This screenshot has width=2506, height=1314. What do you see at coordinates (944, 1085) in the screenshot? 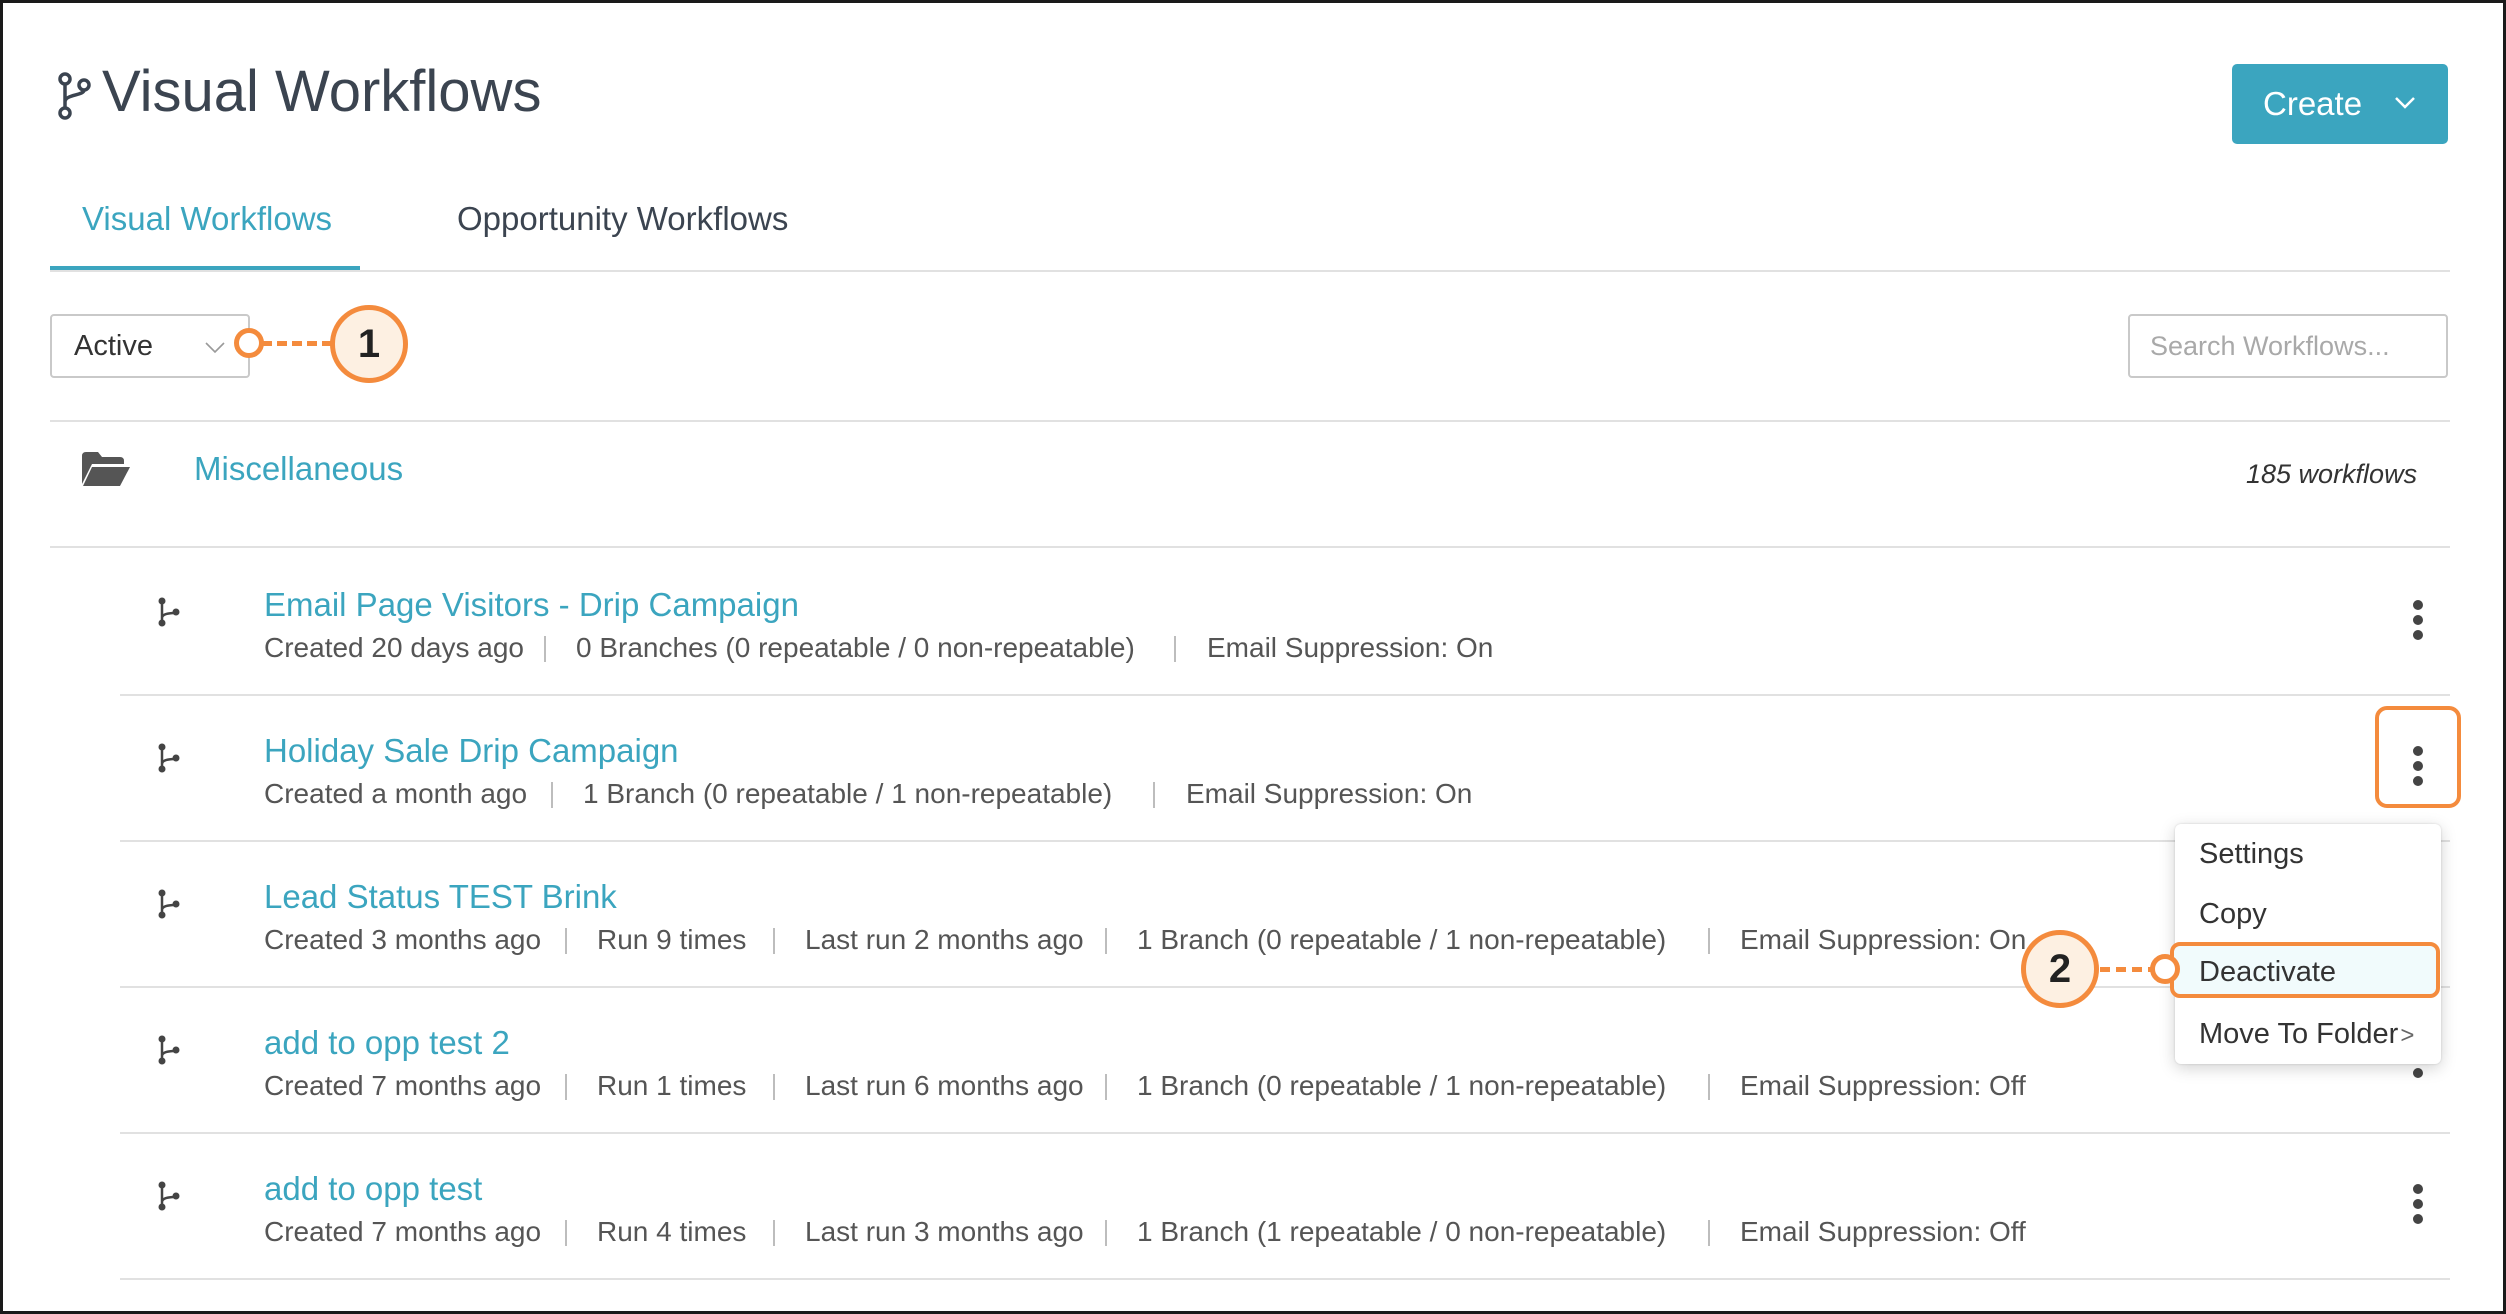
I see `workflow-last-run: Last run 6 months ago` at bounding box center [944, 1085].